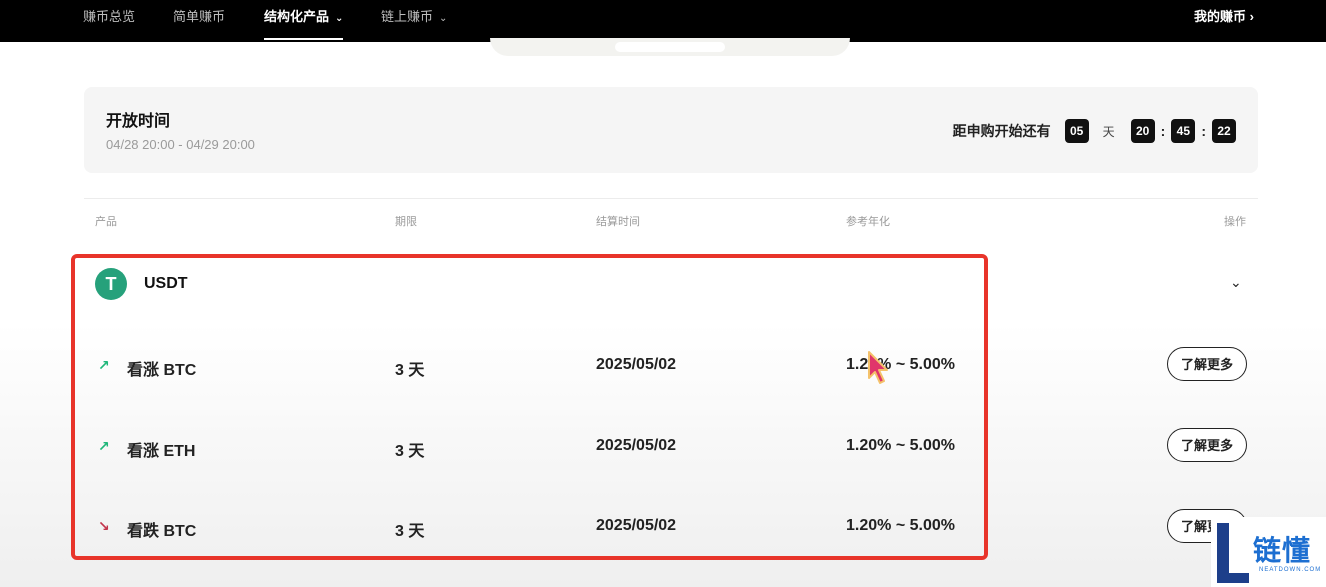 The image size is (1326, 587). What do you see at coordinates (406, 222) in the screenshot?
I see `column-header-term: 期限` at bounding box center [406, 222].